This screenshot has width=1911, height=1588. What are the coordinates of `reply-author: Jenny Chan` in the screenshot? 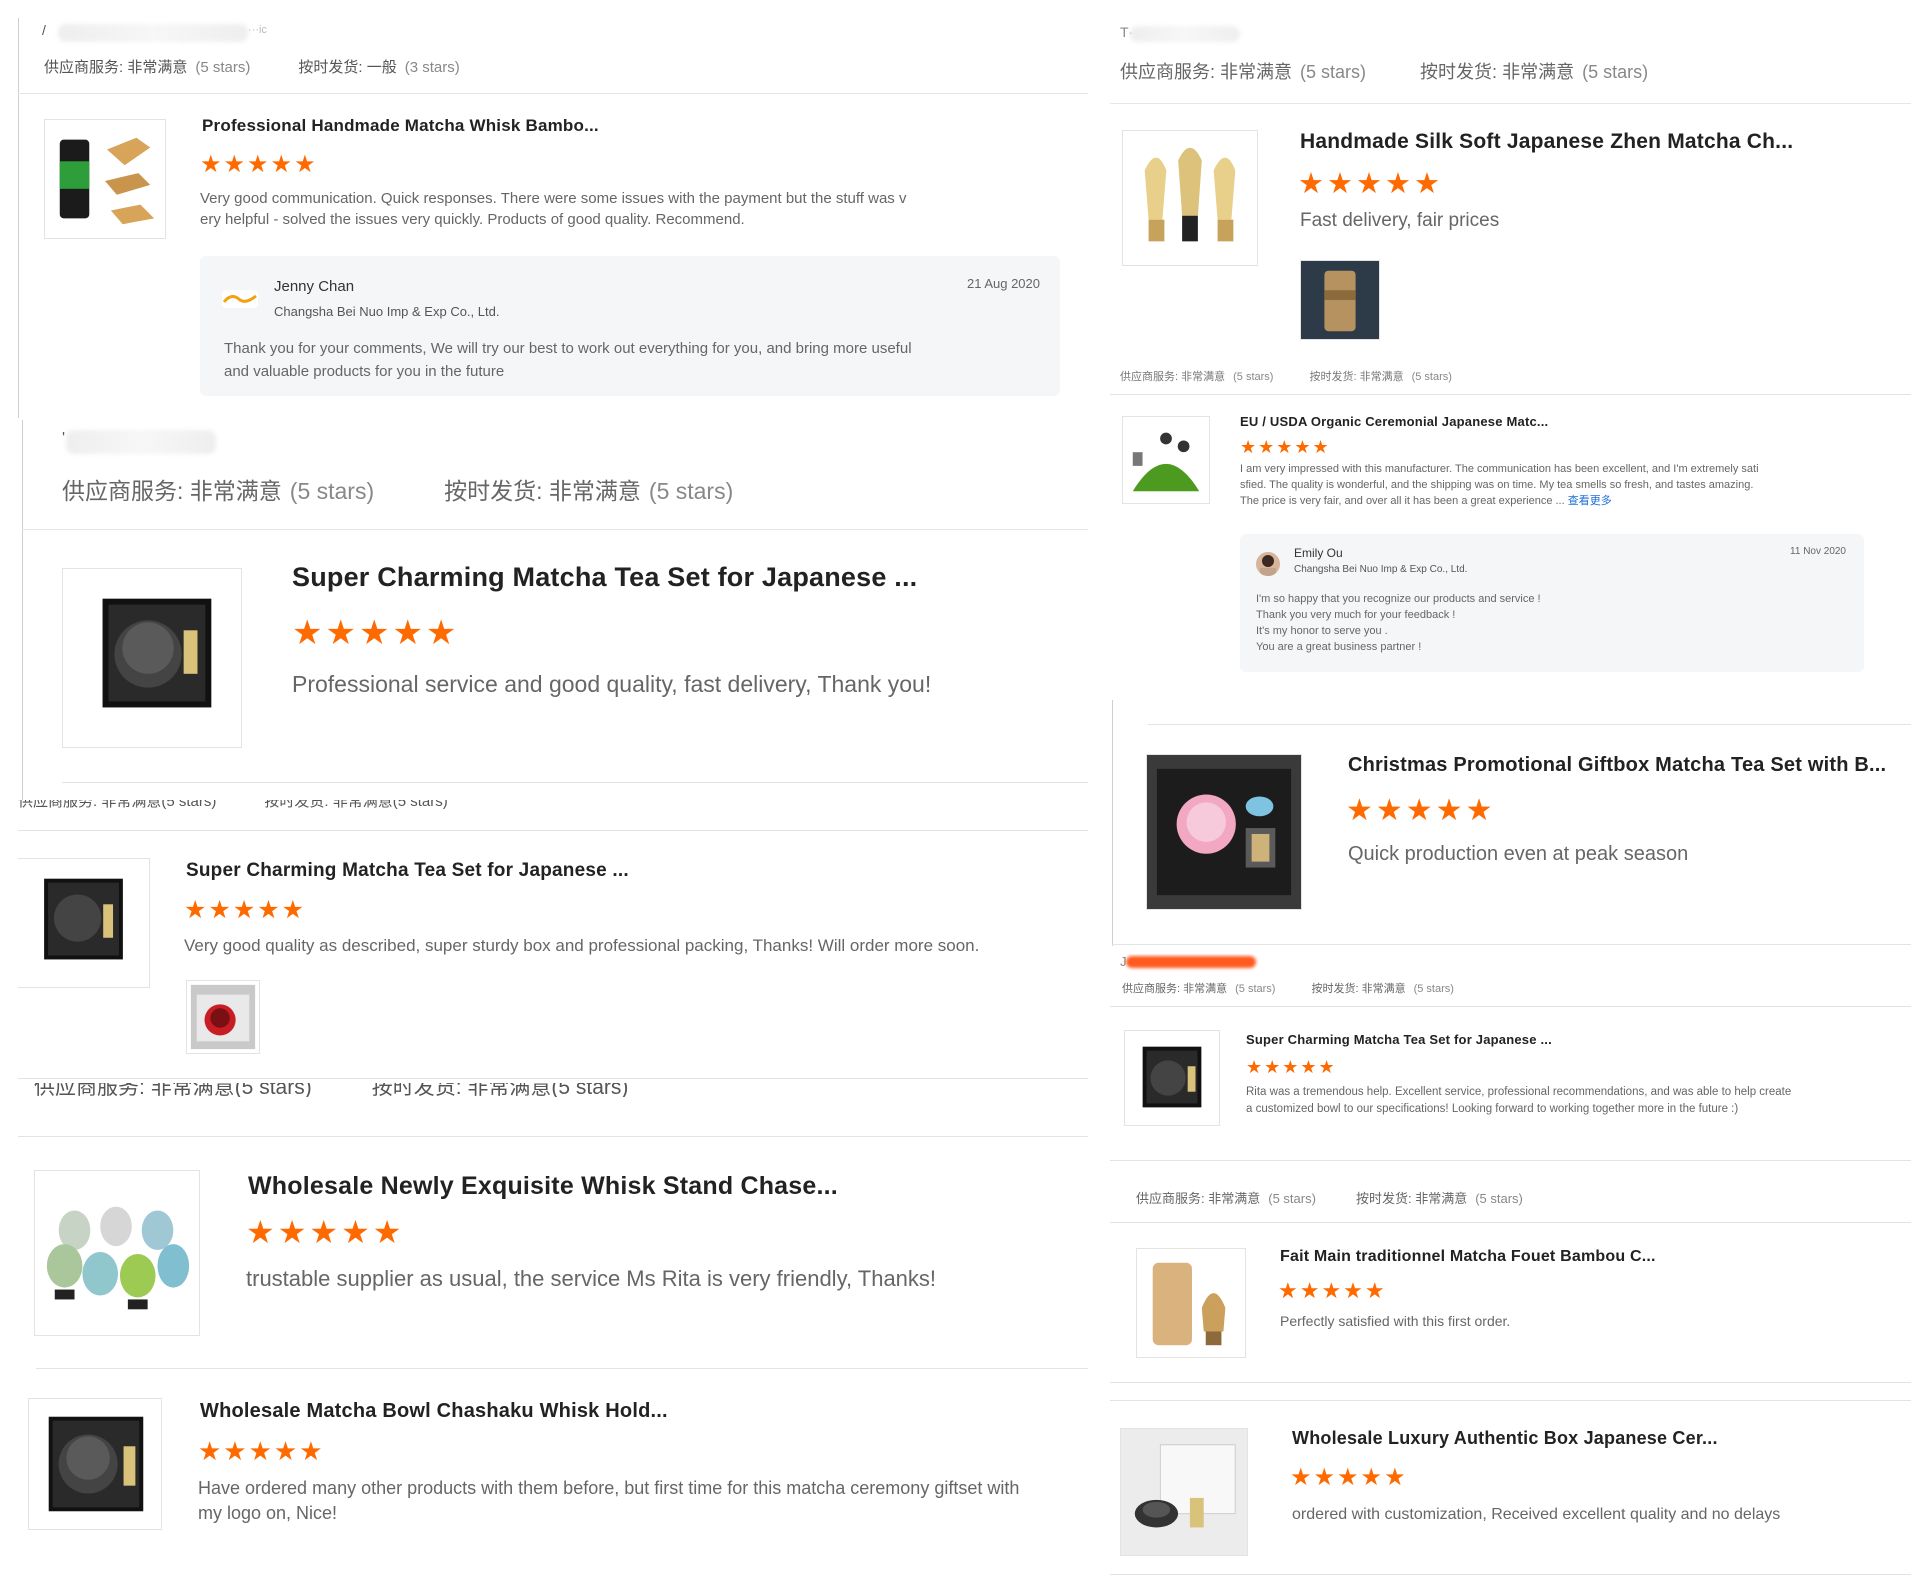 It's located at (314, 286).